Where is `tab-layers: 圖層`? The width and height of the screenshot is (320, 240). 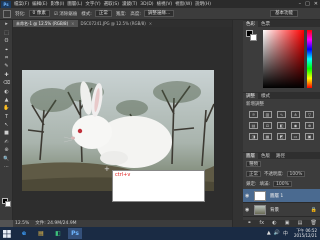 tab-layers: 圖層 is located at coordinates (250, 155).